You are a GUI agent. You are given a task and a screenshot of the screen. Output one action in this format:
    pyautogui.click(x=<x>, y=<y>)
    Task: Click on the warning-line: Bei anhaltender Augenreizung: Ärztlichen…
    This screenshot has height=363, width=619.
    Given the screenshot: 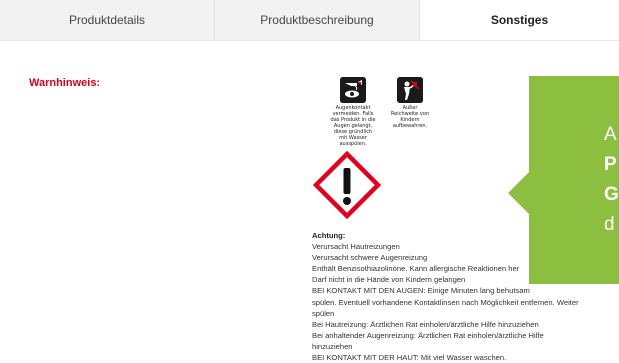 What is the action you would take?
    pyautogui.click(x=428, y=335)
    